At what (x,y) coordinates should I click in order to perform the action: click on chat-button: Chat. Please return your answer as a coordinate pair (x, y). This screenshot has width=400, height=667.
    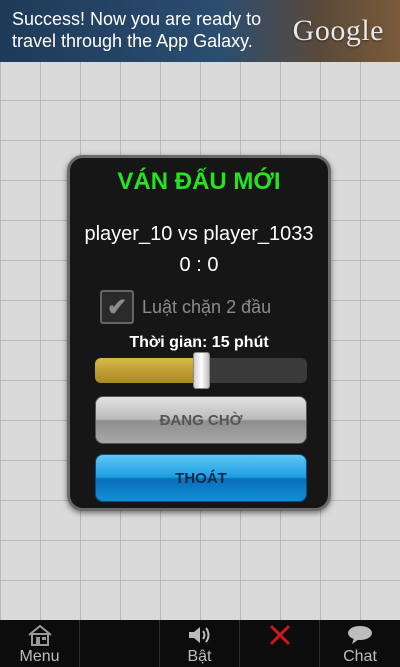
    Looking at the image, I should click on (360, 643).